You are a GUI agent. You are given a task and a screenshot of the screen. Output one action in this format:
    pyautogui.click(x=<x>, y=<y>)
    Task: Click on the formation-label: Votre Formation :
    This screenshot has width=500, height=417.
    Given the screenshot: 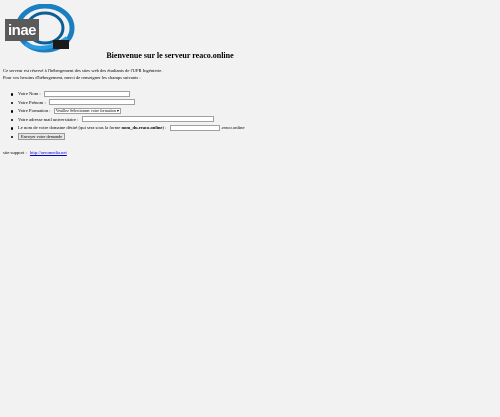 What is the action you would take?
    pyautogui.click(x=34, y=110)
    